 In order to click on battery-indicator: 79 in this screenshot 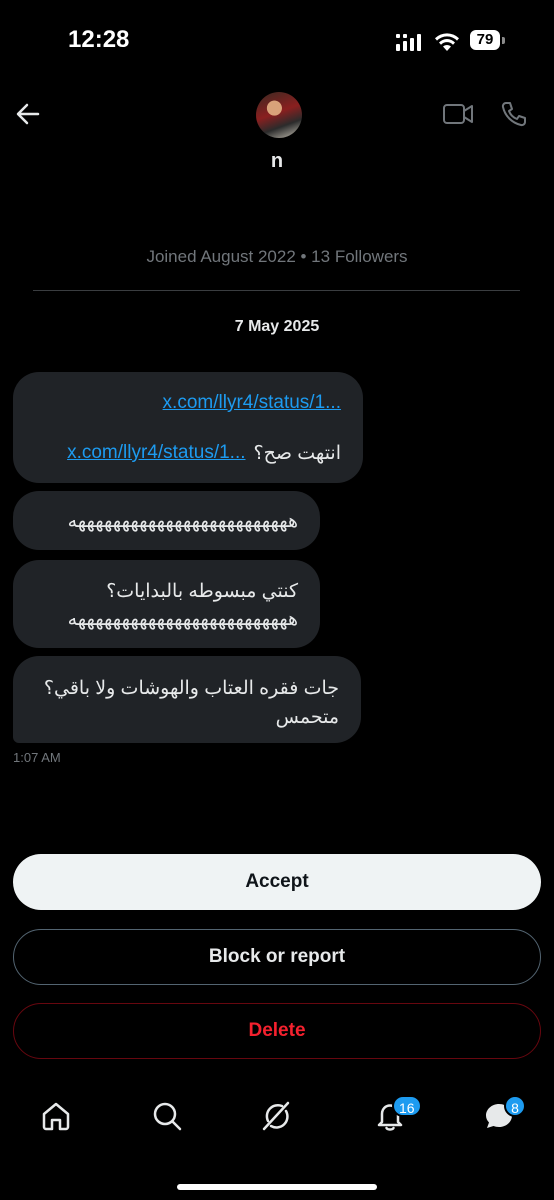, I will do `click(488, 41)`.